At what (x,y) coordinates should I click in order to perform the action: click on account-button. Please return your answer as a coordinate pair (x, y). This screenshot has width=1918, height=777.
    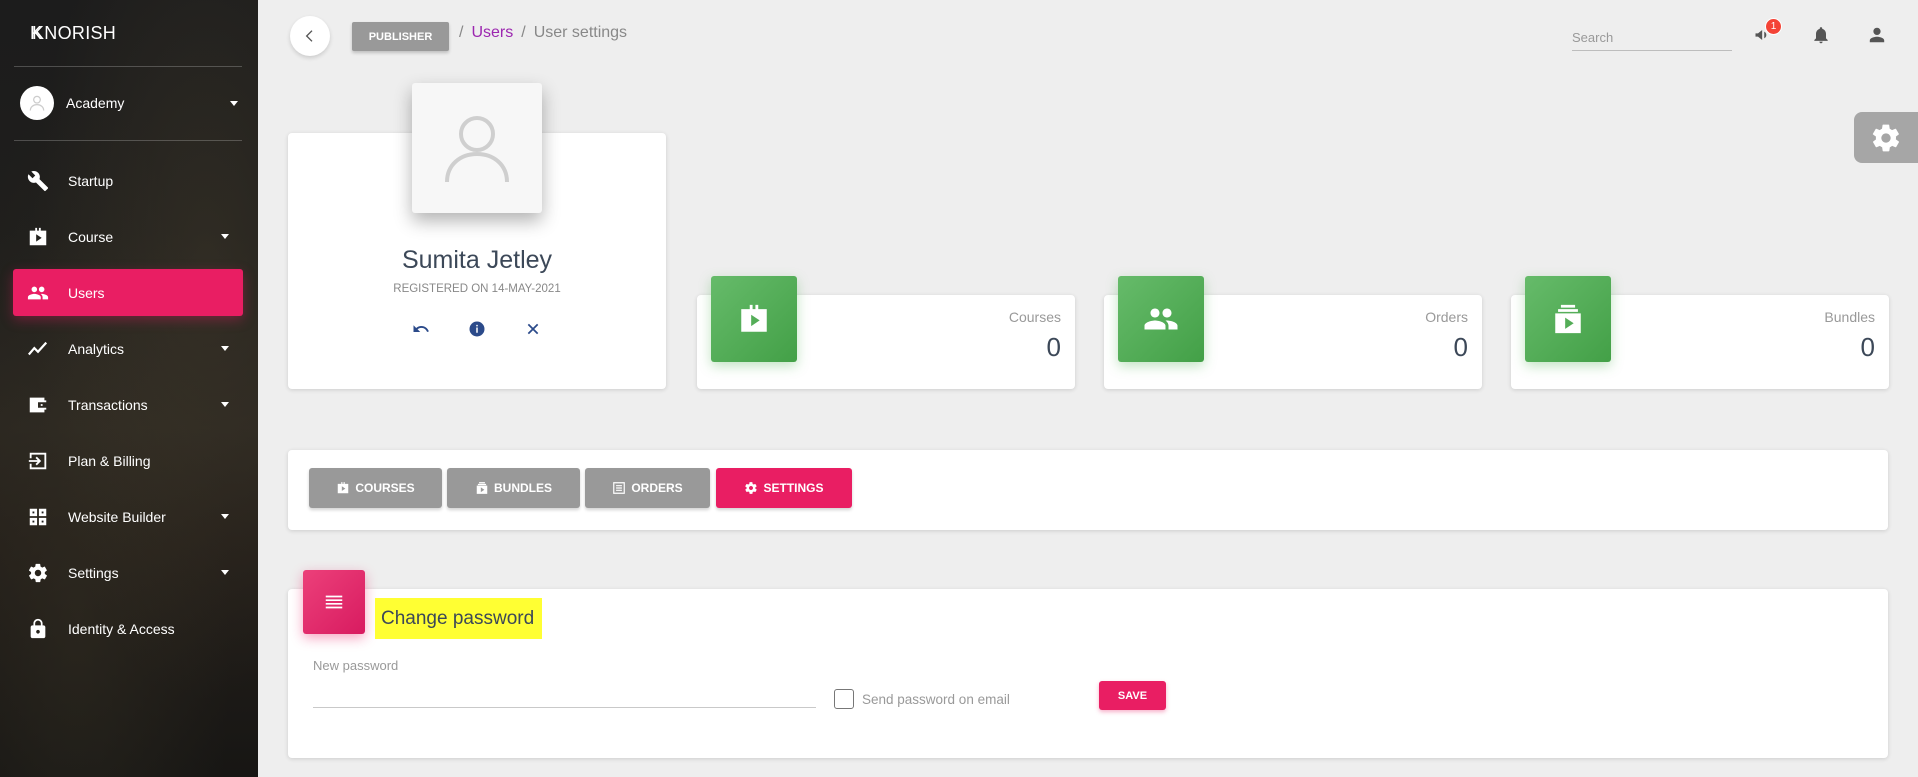
    Looking at the image, I should click on (1877, 35).